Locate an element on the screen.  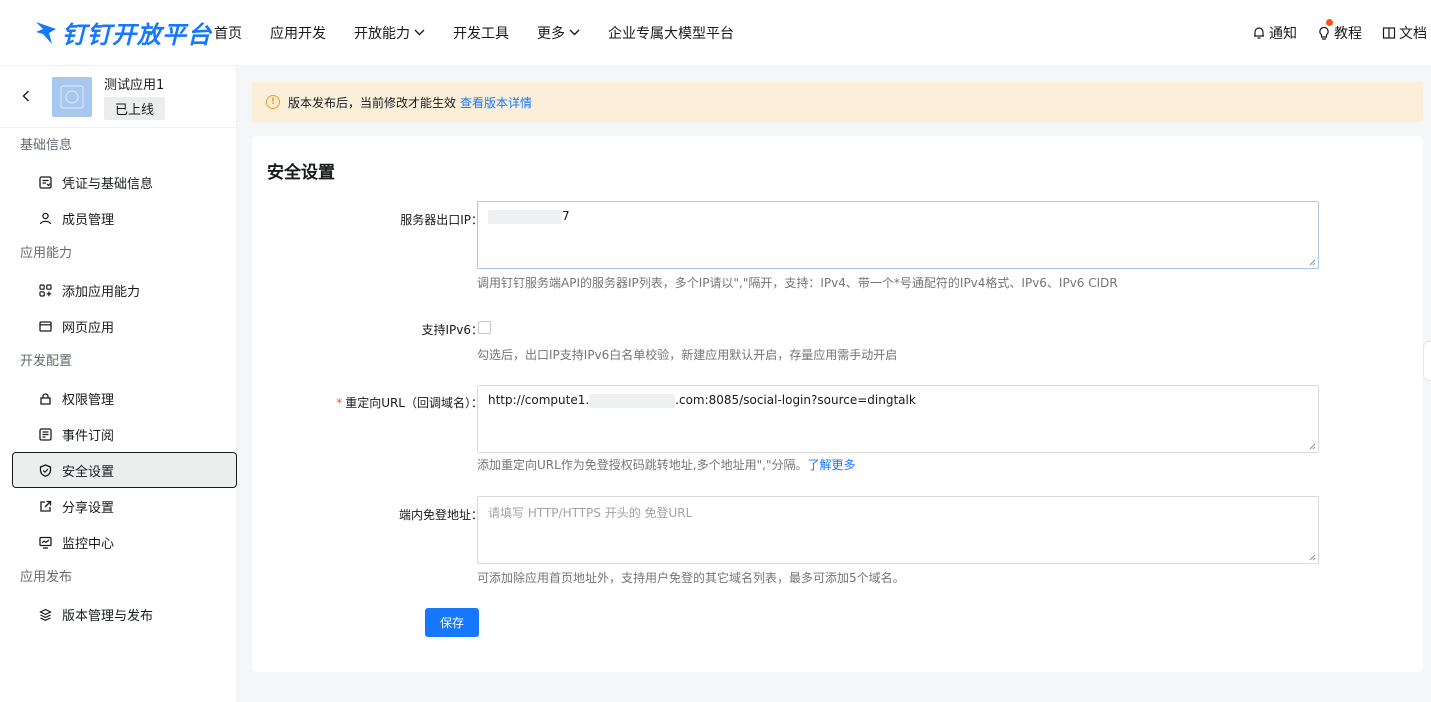
redirect-url-help: 添加重定向URL作为免登授权码跳转地址,多个地址用","分隔。了解更多 is located at coordinates (666, 464).